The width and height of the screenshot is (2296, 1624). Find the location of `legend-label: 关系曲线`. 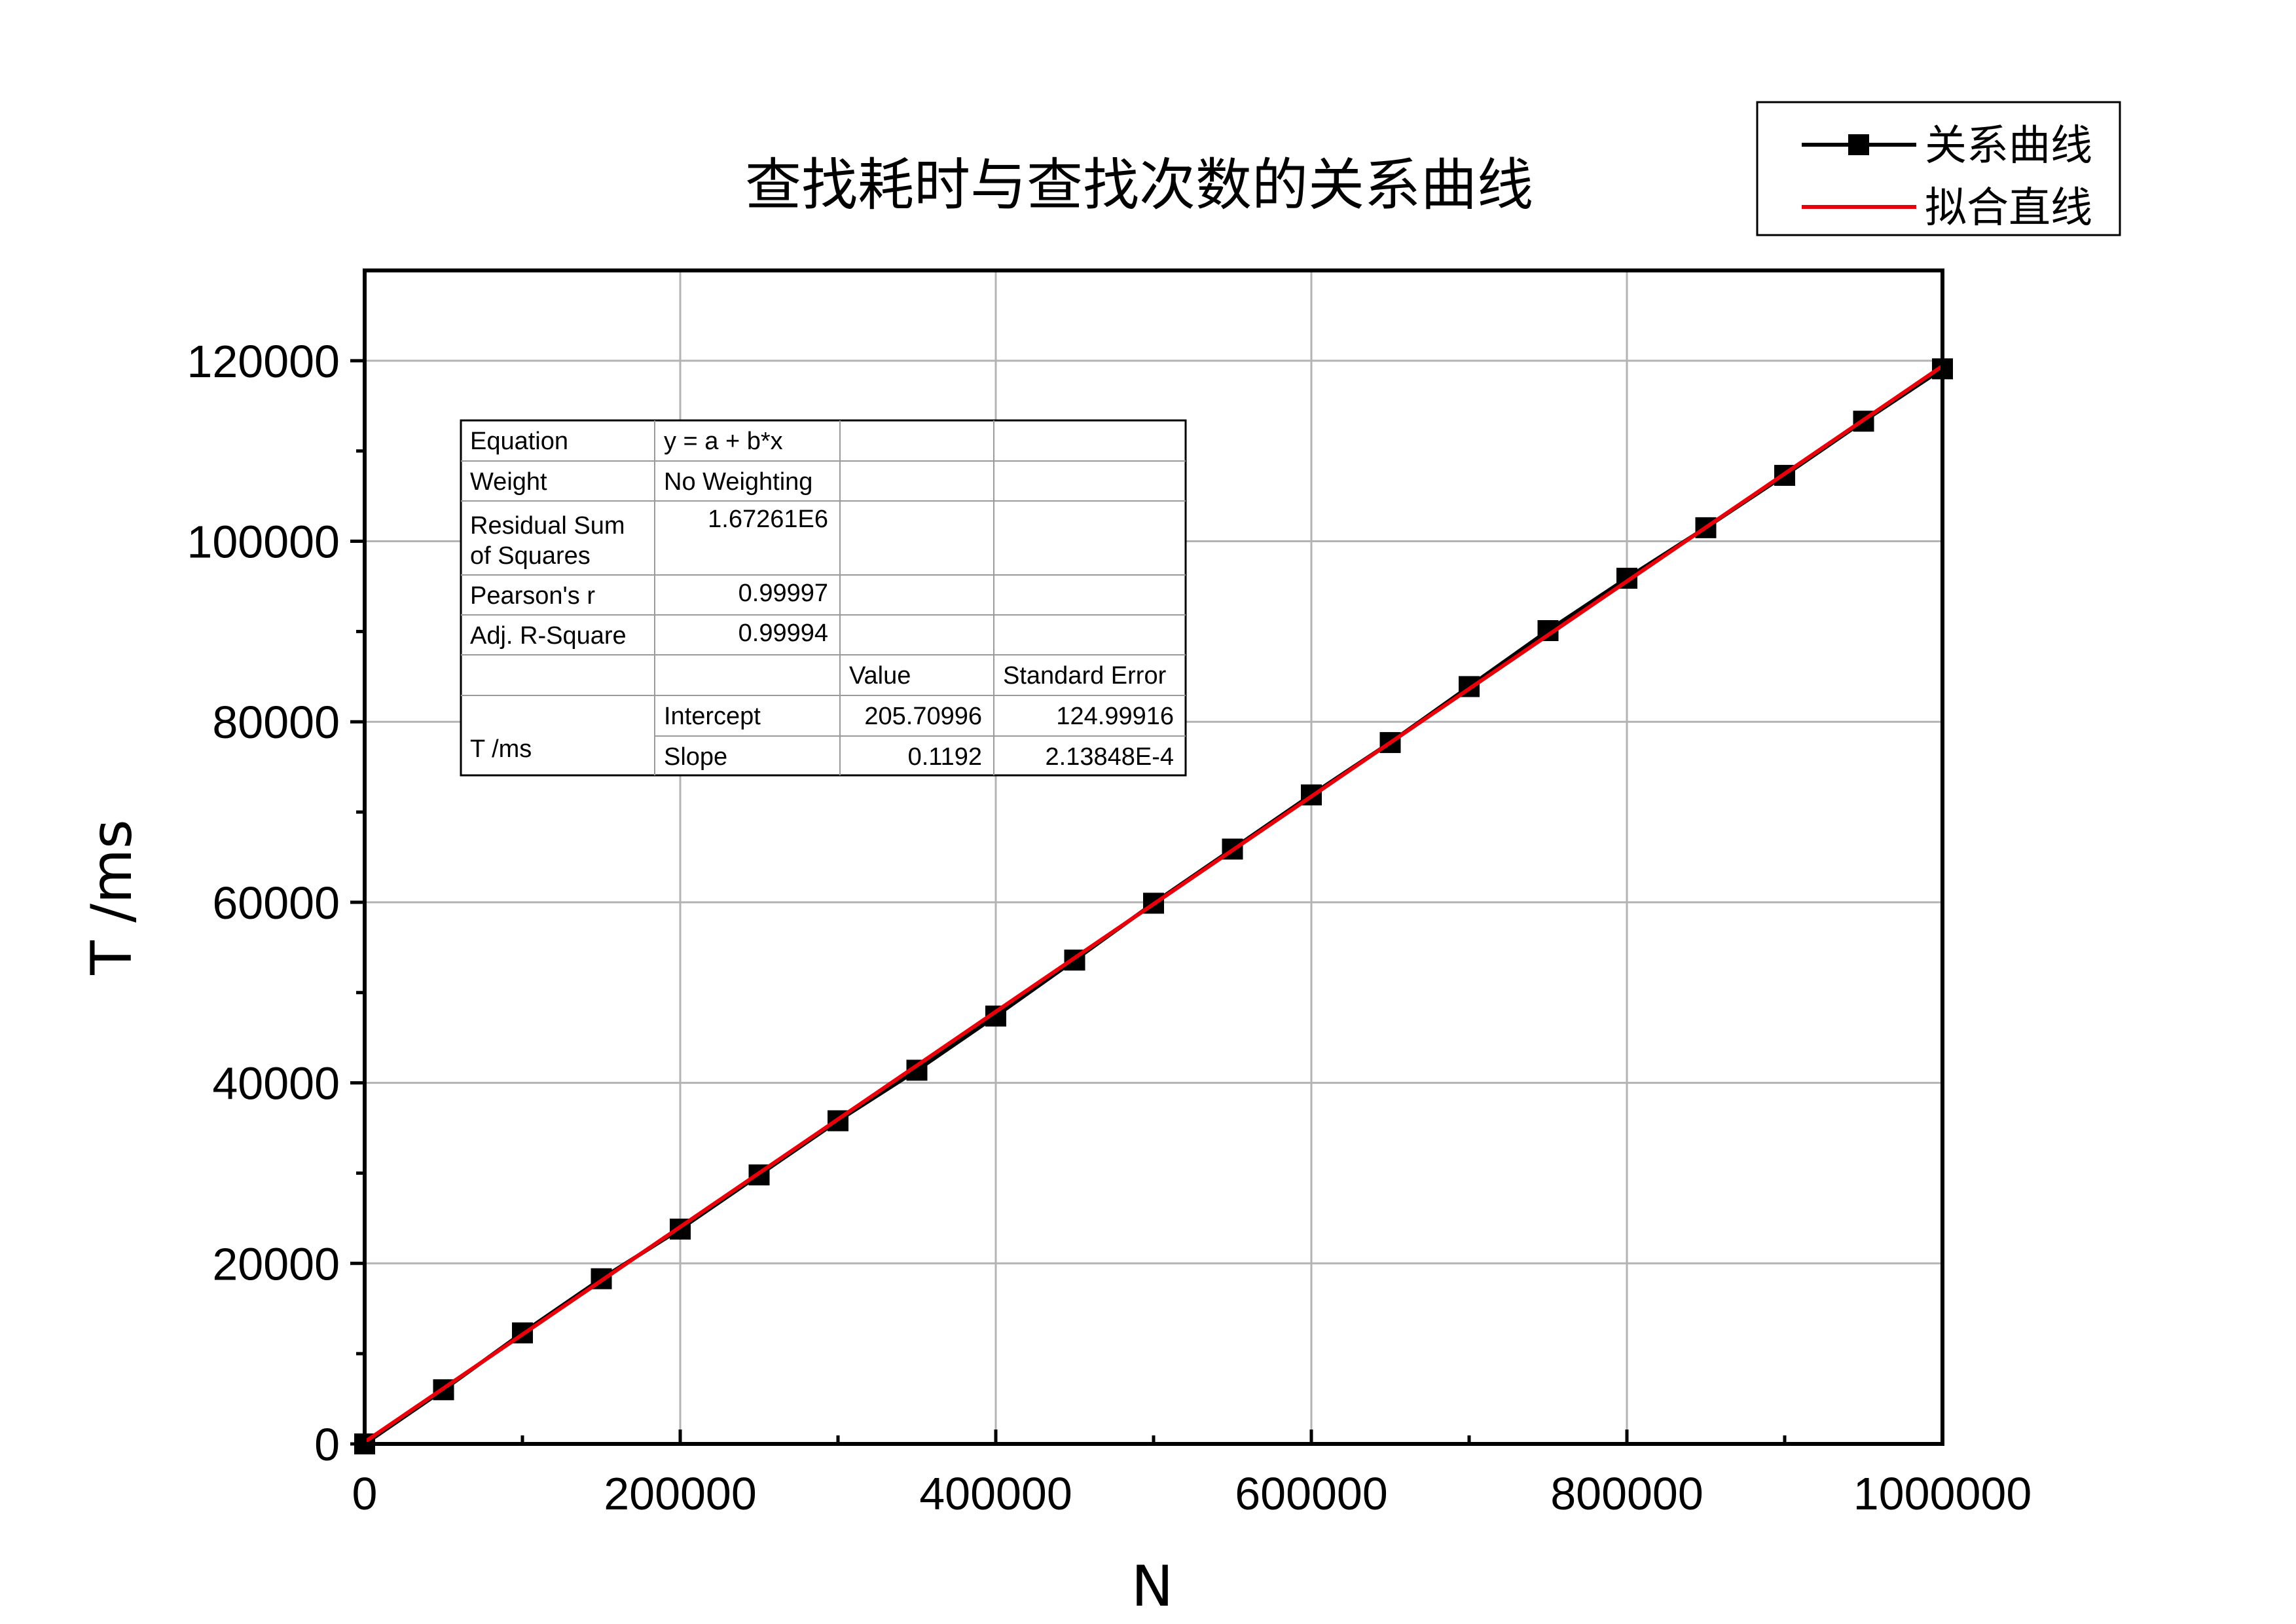

legend-label: 关系曲线 is located at coordinates (2008, 146).